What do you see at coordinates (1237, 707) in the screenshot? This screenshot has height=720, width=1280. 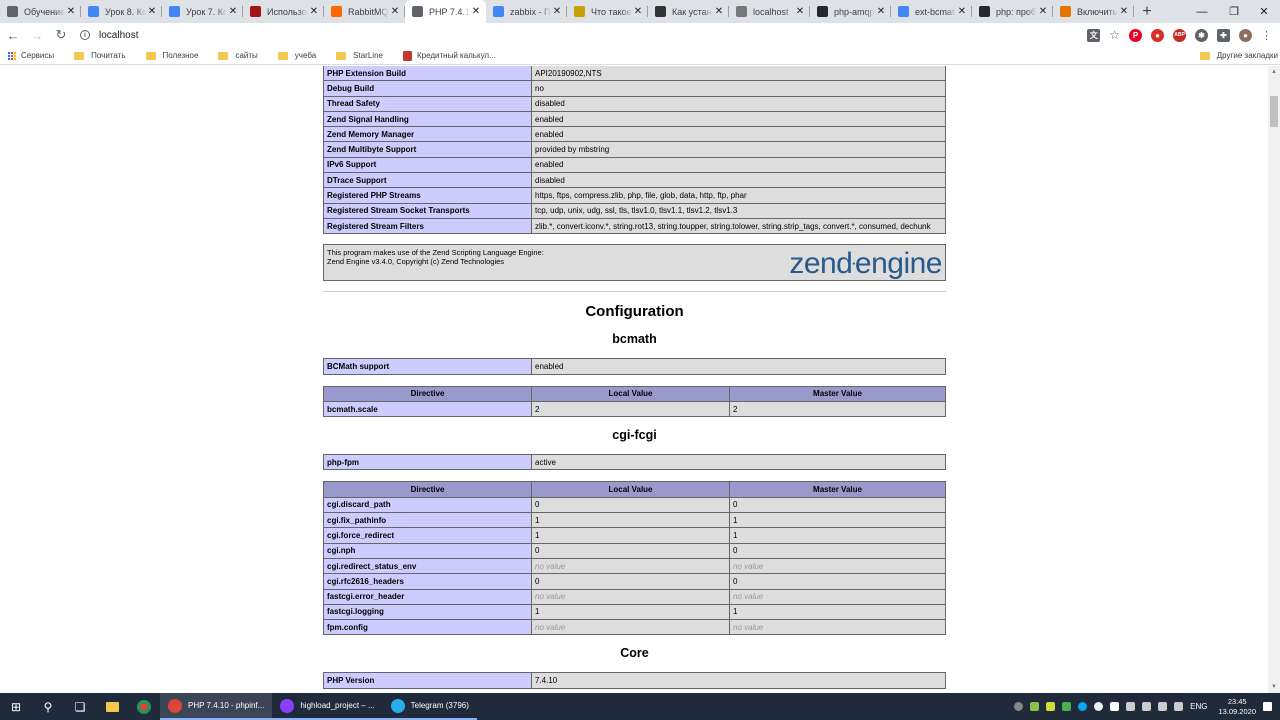 I see `clock: 23:45 13.09.2020` at bounding box center [1237, 707].